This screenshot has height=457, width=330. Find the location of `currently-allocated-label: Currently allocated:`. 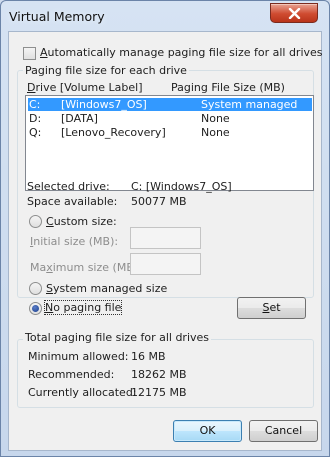

currently-allocated-label: Currently allocated: is located at coordinates (82, 392).